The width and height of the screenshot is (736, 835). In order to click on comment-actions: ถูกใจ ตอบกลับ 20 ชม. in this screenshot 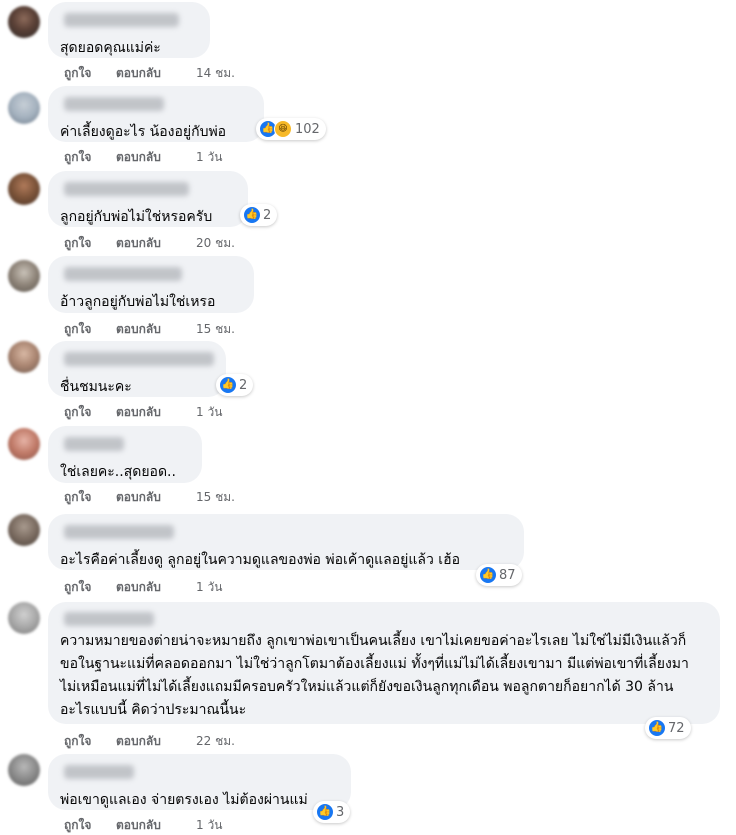, I will do `click(149, 243)`.